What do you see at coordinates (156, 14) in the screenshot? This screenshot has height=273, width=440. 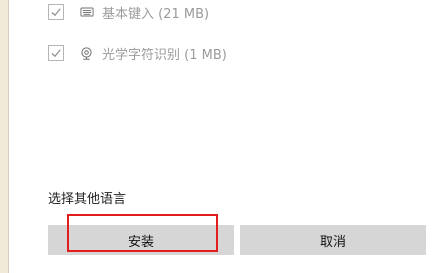 I see `basic-typing-label: 基本键入 (21 MB)` at bounding box center [156, 14].